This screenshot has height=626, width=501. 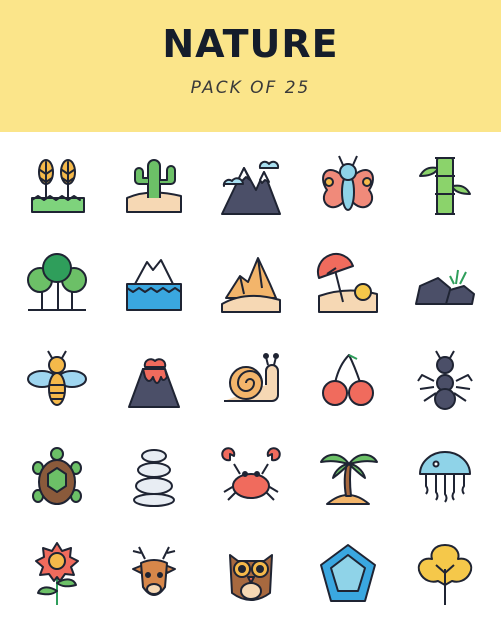 I want to click on crab-icon, so click(x=251, y=477).